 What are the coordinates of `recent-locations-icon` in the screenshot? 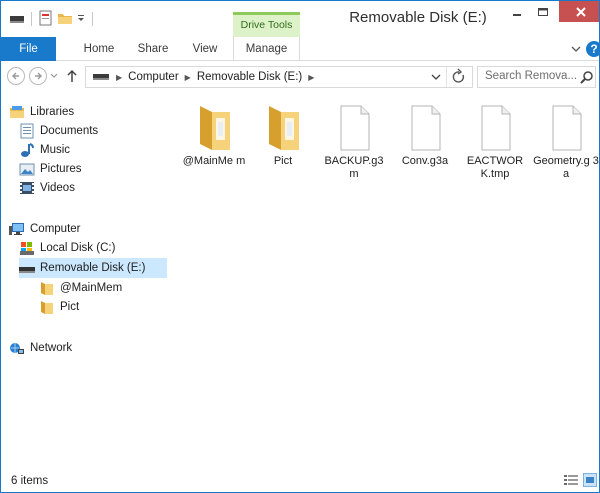 It's located at (54, 76).